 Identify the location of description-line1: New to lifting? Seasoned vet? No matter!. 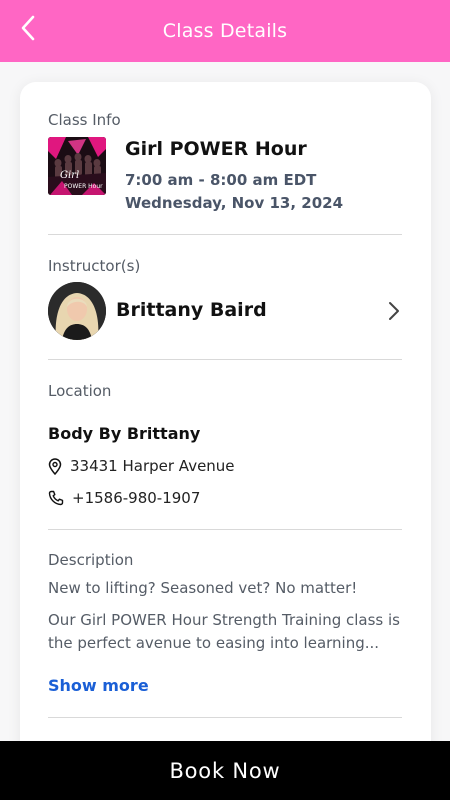
(203, 588).